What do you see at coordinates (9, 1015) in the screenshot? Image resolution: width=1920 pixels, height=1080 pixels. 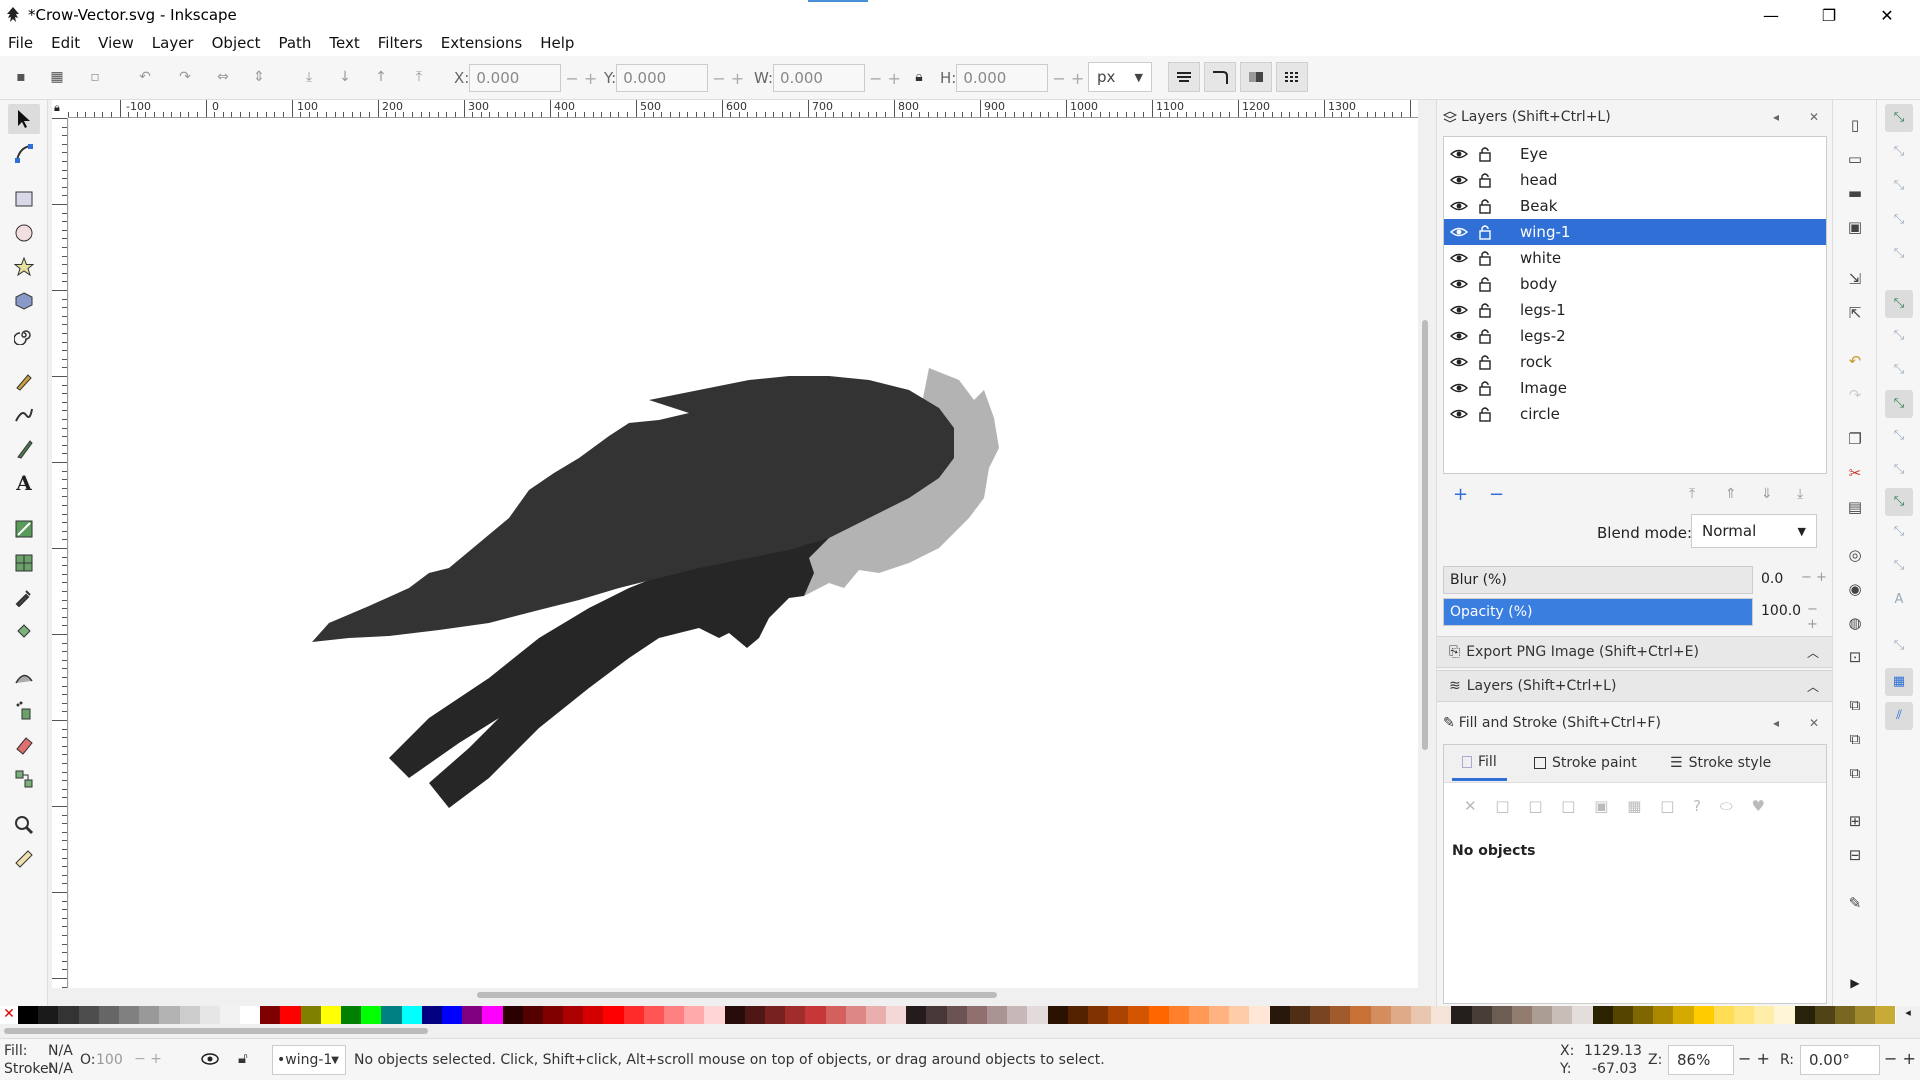 I see `no-color-swatch: ✕` at bounding box center [9, 1015].